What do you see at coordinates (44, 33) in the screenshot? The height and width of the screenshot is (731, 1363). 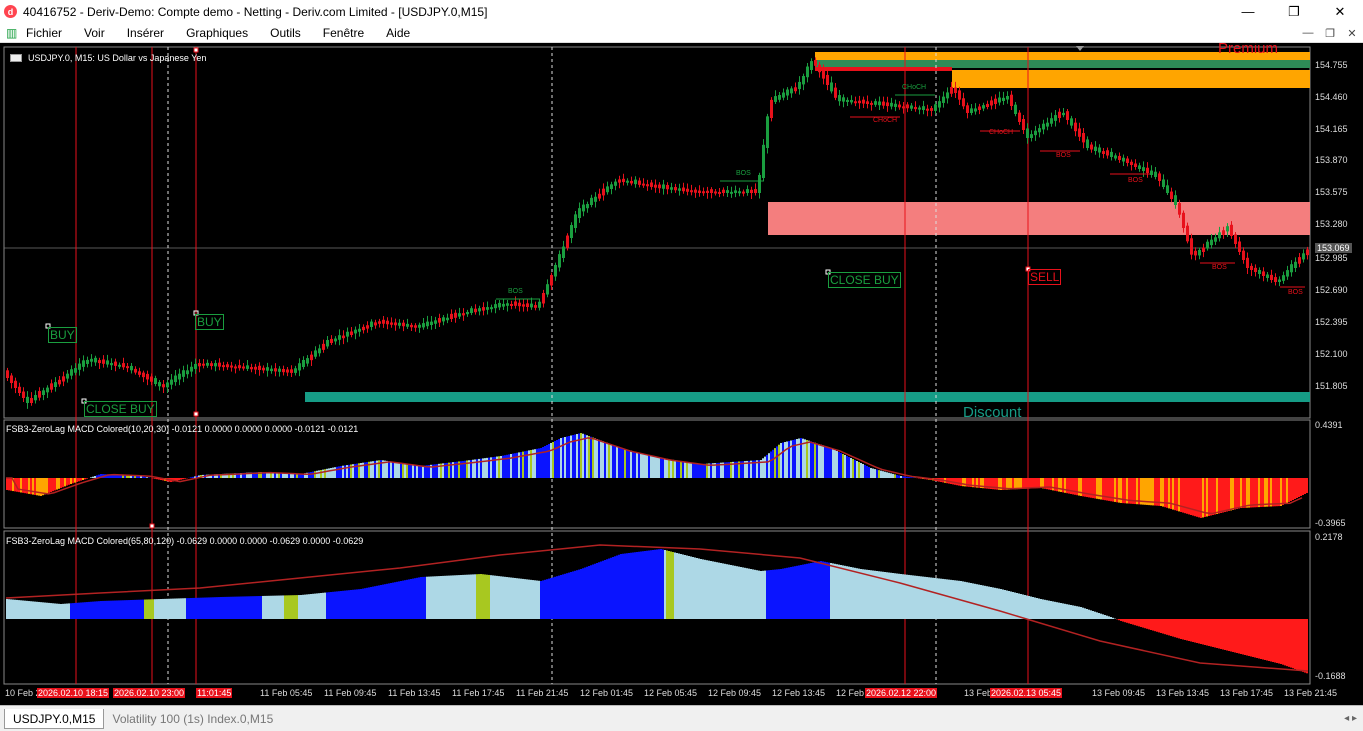 I see `menu-fichier: Fichier` at bounding box center [44, 33].